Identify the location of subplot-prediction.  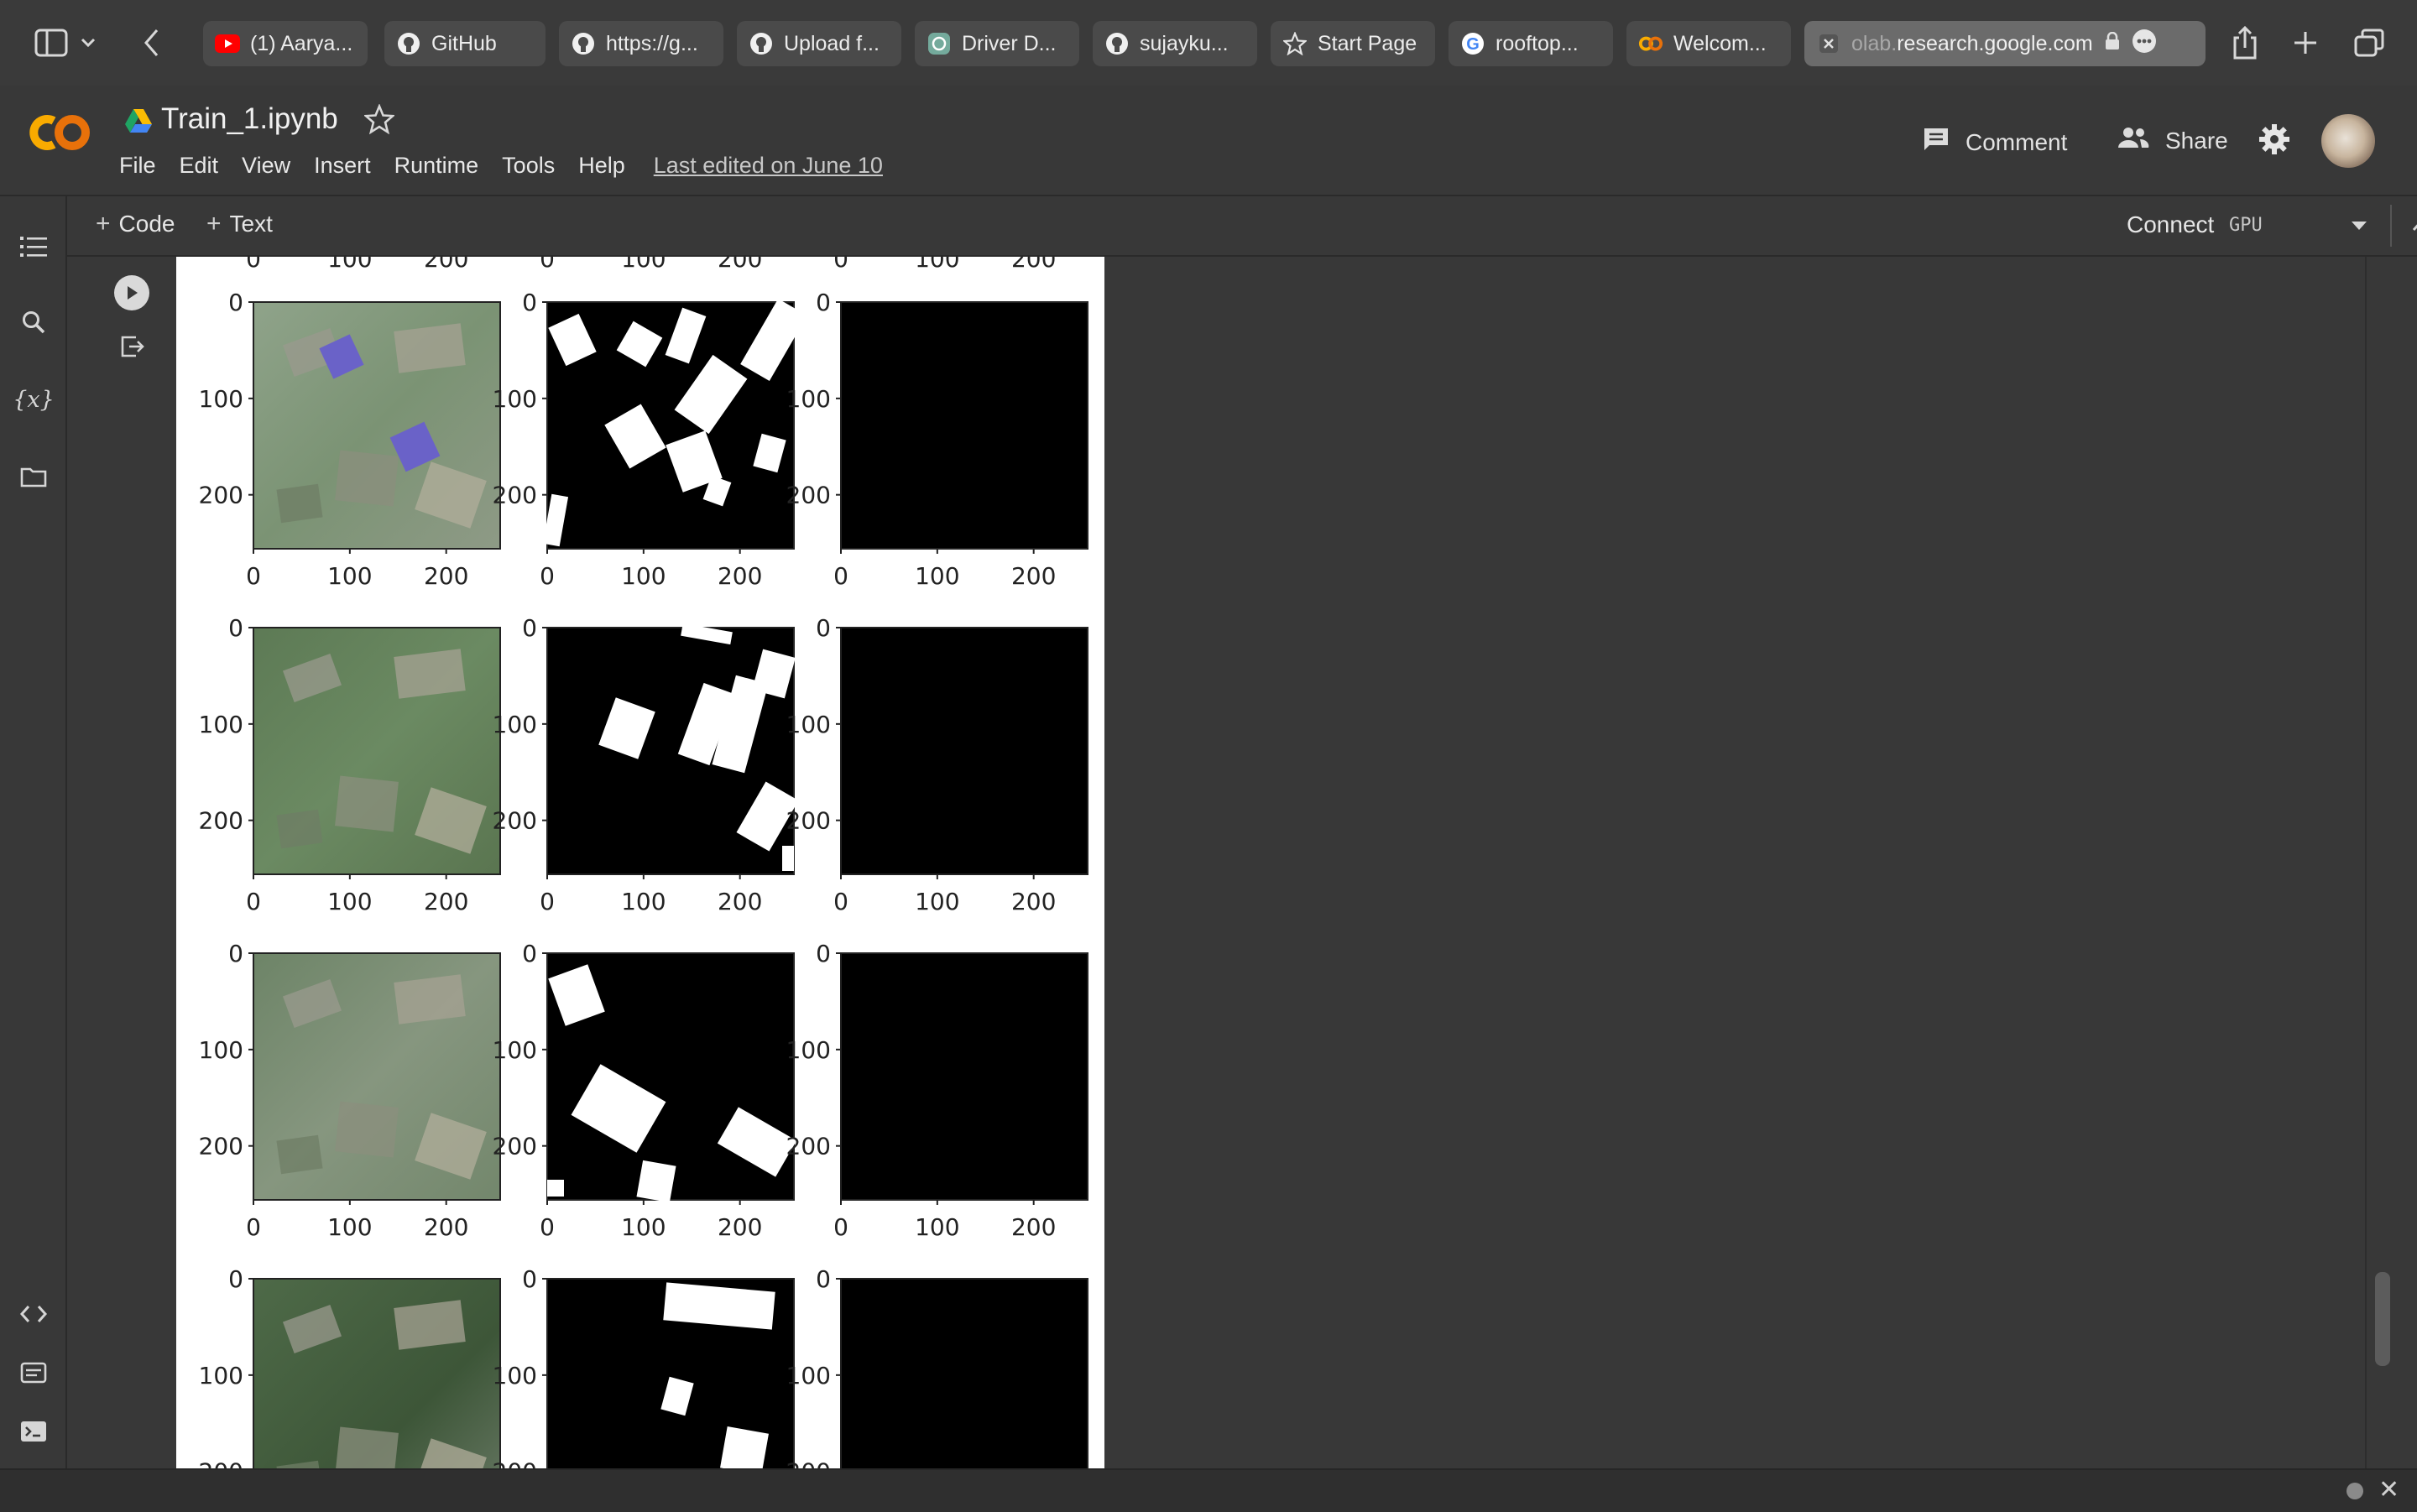
(964, 1076).